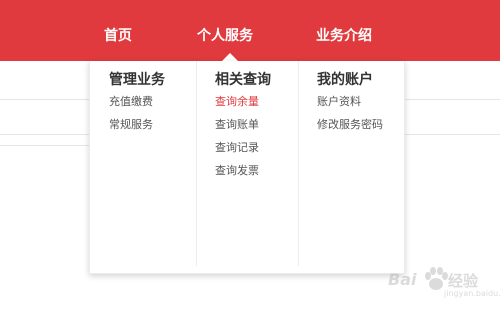 The width and height of the screenshot is (500, 311). Describe the element at coordinates (225, 30) in the screenshot. I see `nav-personal-services: 个人服务` at that location.